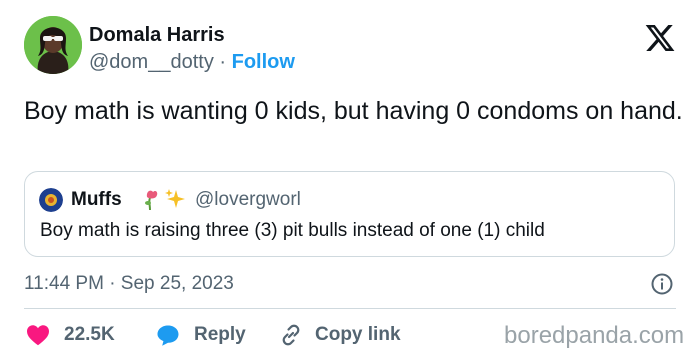 This screenshot has height=362, width=700. What do you see at coordinates (51, 200) in the screenshot?
I see `quote-avatar` at bounding box center [51, 200].